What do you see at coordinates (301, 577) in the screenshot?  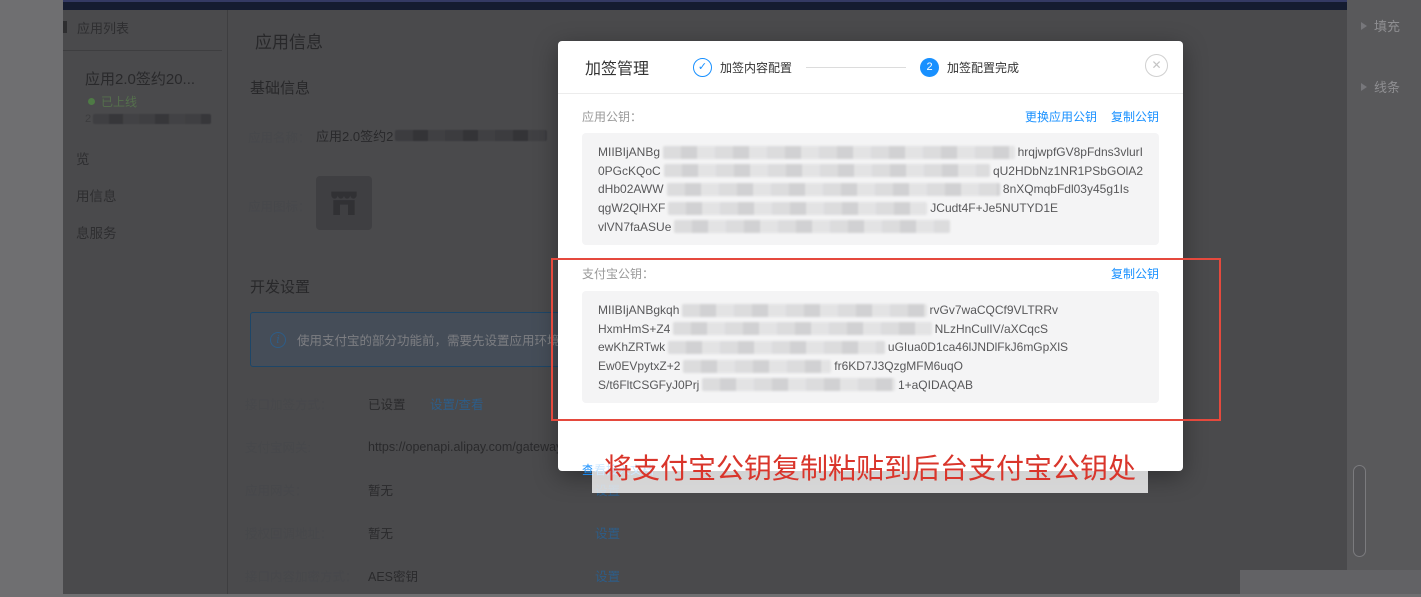 I see `settings-row-label: 接口内容加密方式：` at bounding box center [301, 577].